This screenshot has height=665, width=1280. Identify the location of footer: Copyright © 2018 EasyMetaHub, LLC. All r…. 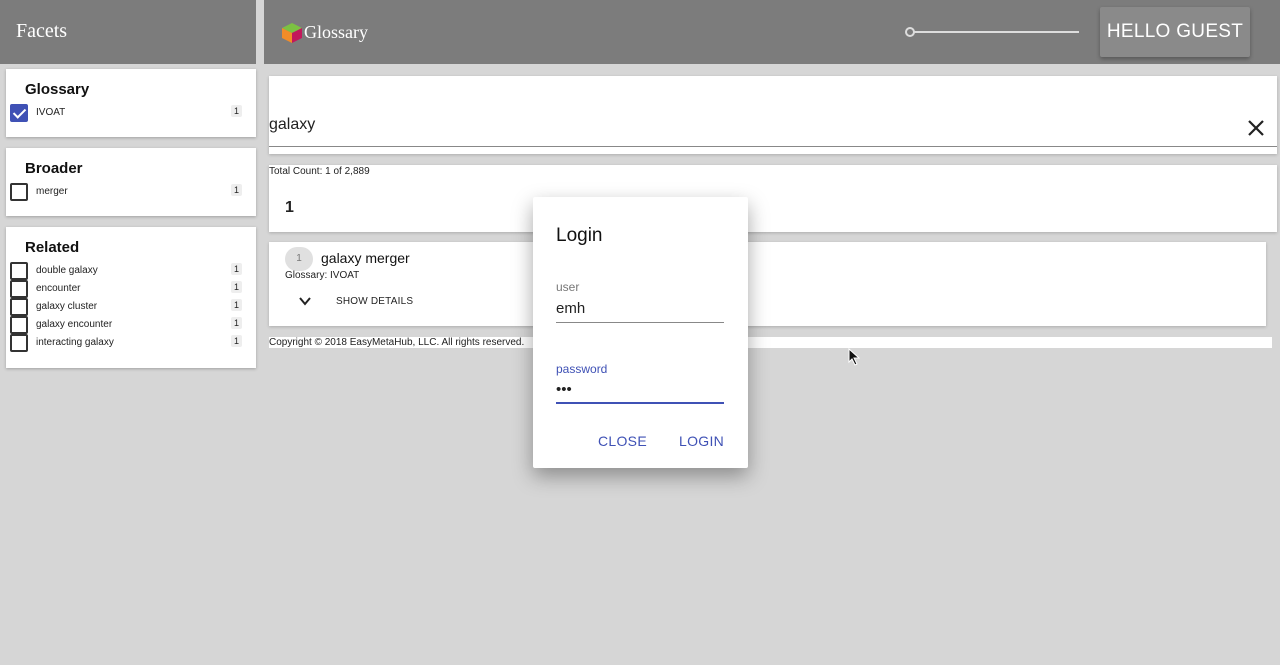
(770, 342).